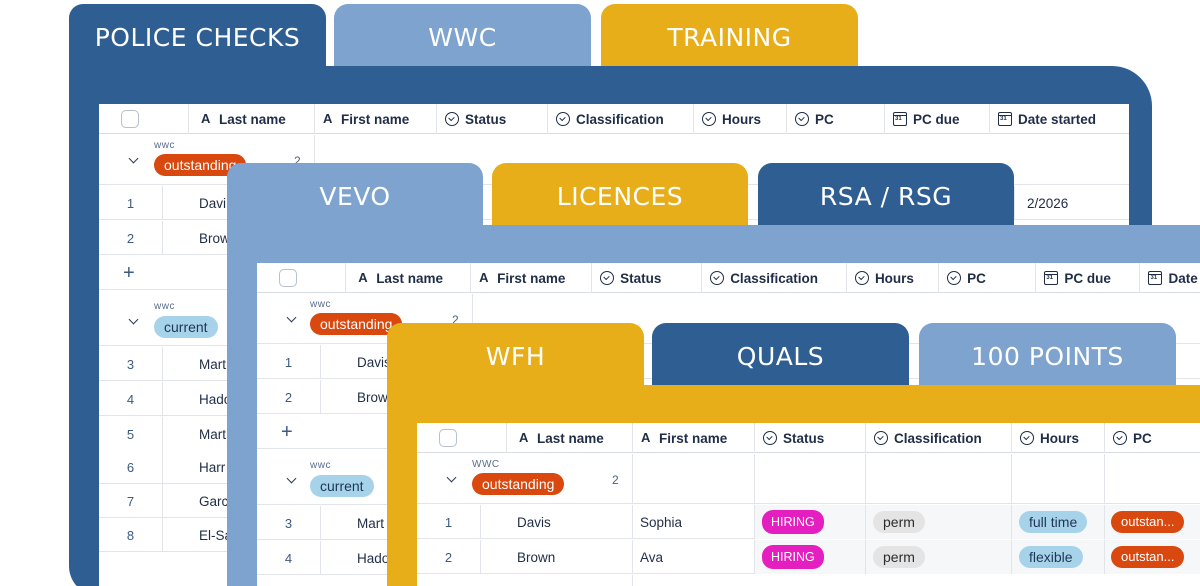 This screenshot has width=1200, height=586. What do you see at coordinates (557, 557) in the screenshot?
I see `cell-last-name: Brown` at bounding box center [557, 557].